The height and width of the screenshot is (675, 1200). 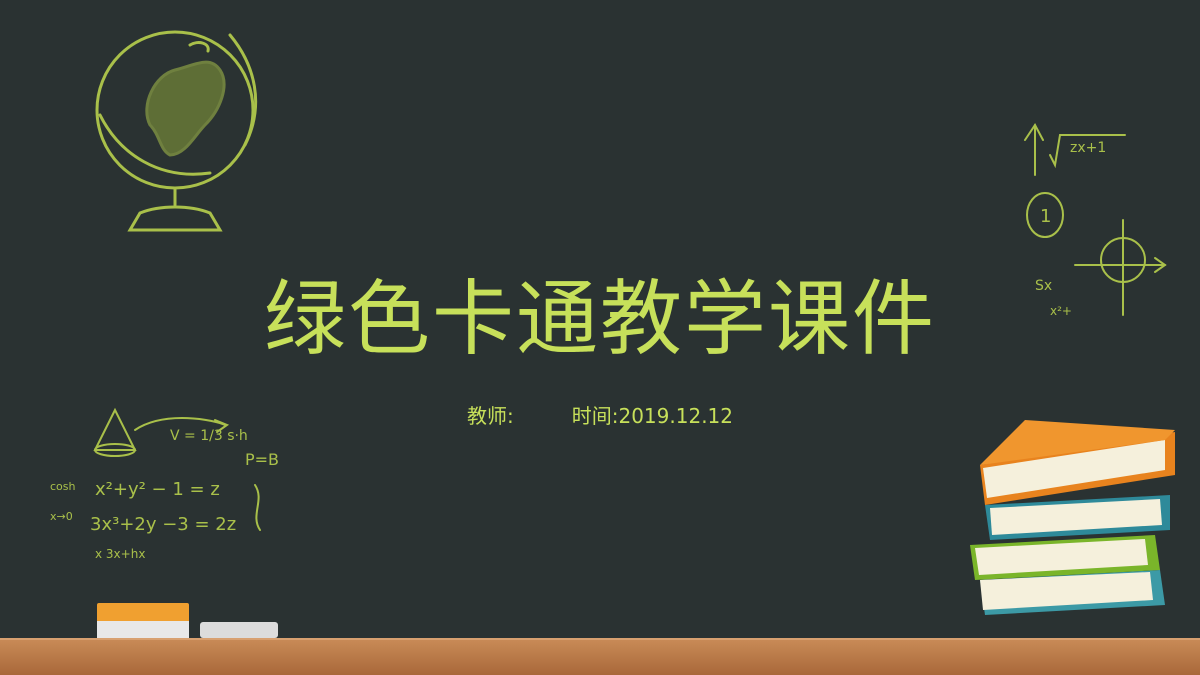 What do you see at coordinates (1088, 148) in the screenshot?
I see `svg-text: zx+1` at bounding box center [1088, 148].